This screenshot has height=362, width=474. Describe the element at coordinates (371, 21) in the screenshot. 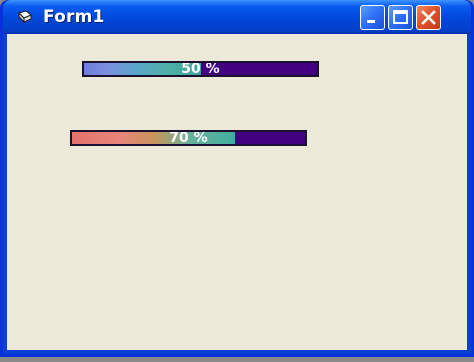

I see `minimize-icon` at that location.